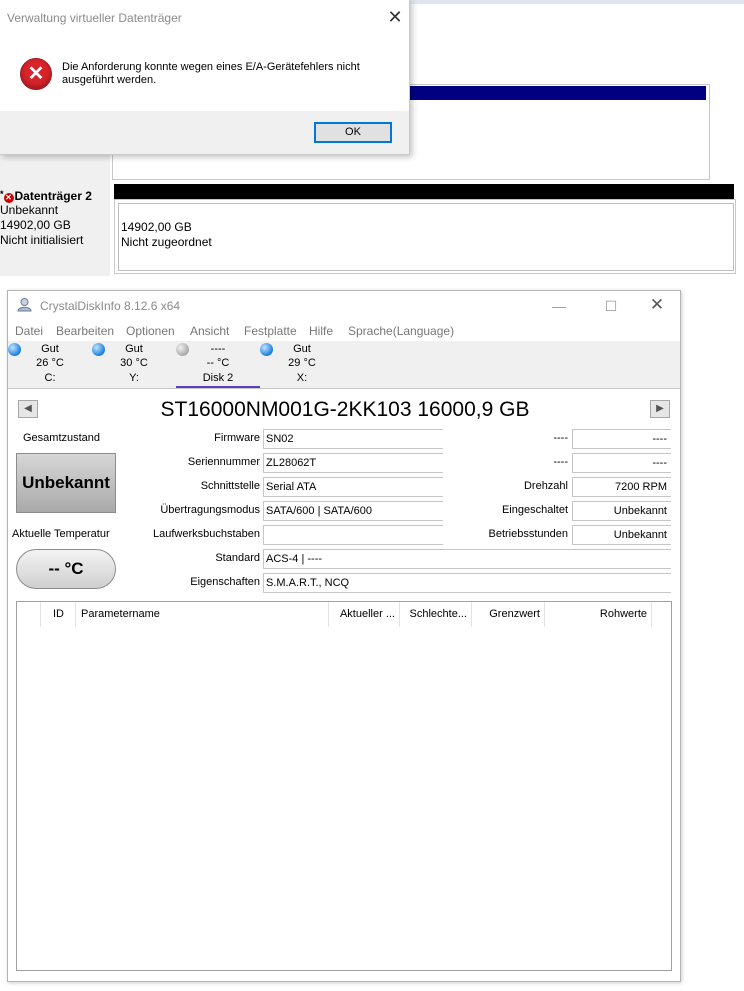 Image resolution: width=744 pixels, height=991 pixels. Describe the element at coordinates (58, 614) in the screenshot. I see `column-id: ID` at that location.